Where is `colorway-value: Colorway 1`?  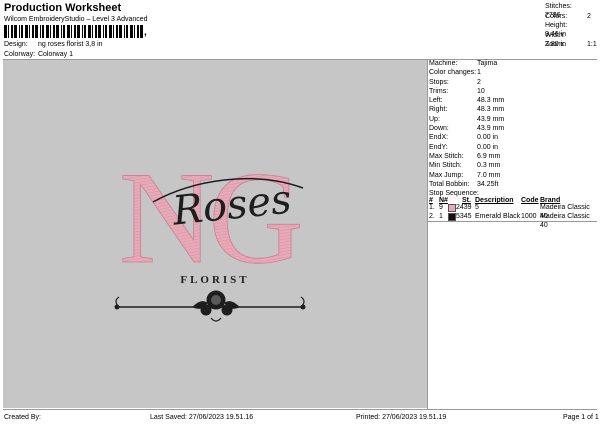 colorway-value: Colorway 1 is located at coordinates (55, 54).